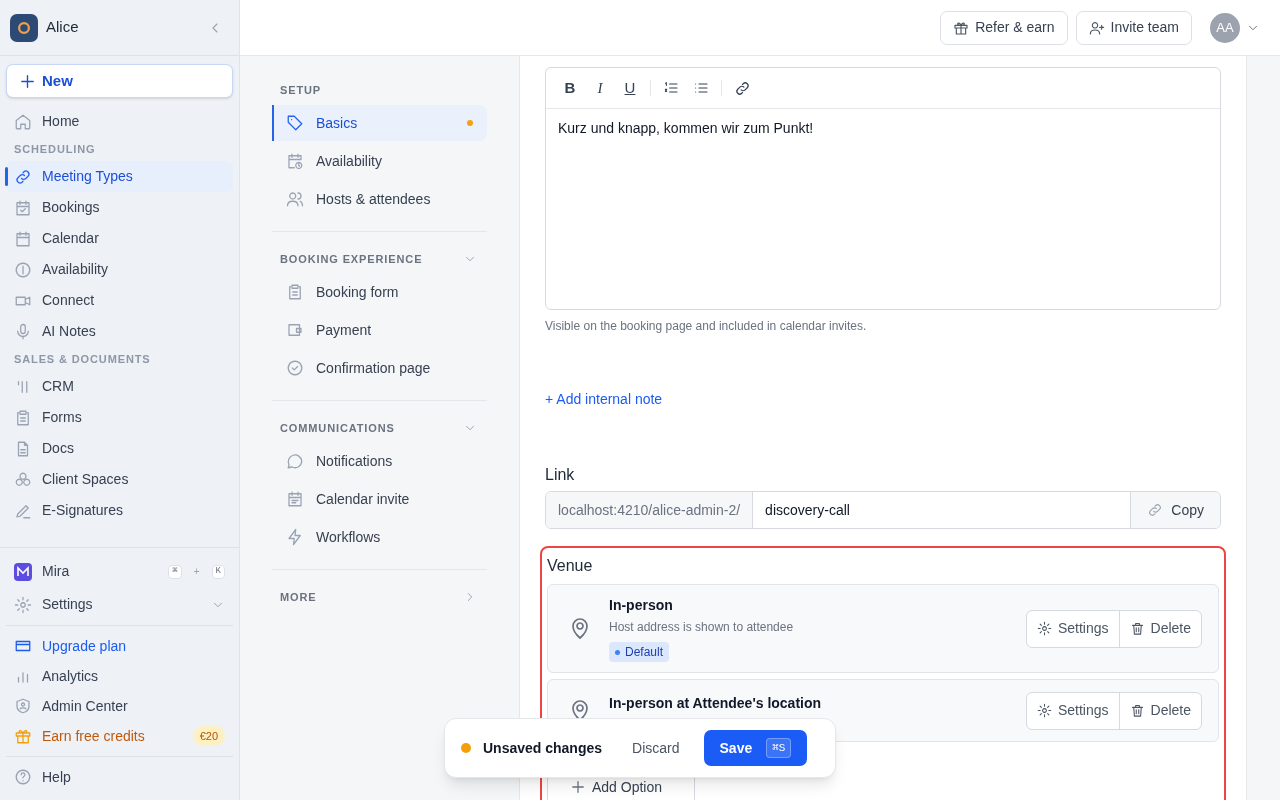 The height and width of the screenshot is (800, 1280). Describe the element at coordinates (630, 88) in the screenshot. I see `underline-button: U` at that location.